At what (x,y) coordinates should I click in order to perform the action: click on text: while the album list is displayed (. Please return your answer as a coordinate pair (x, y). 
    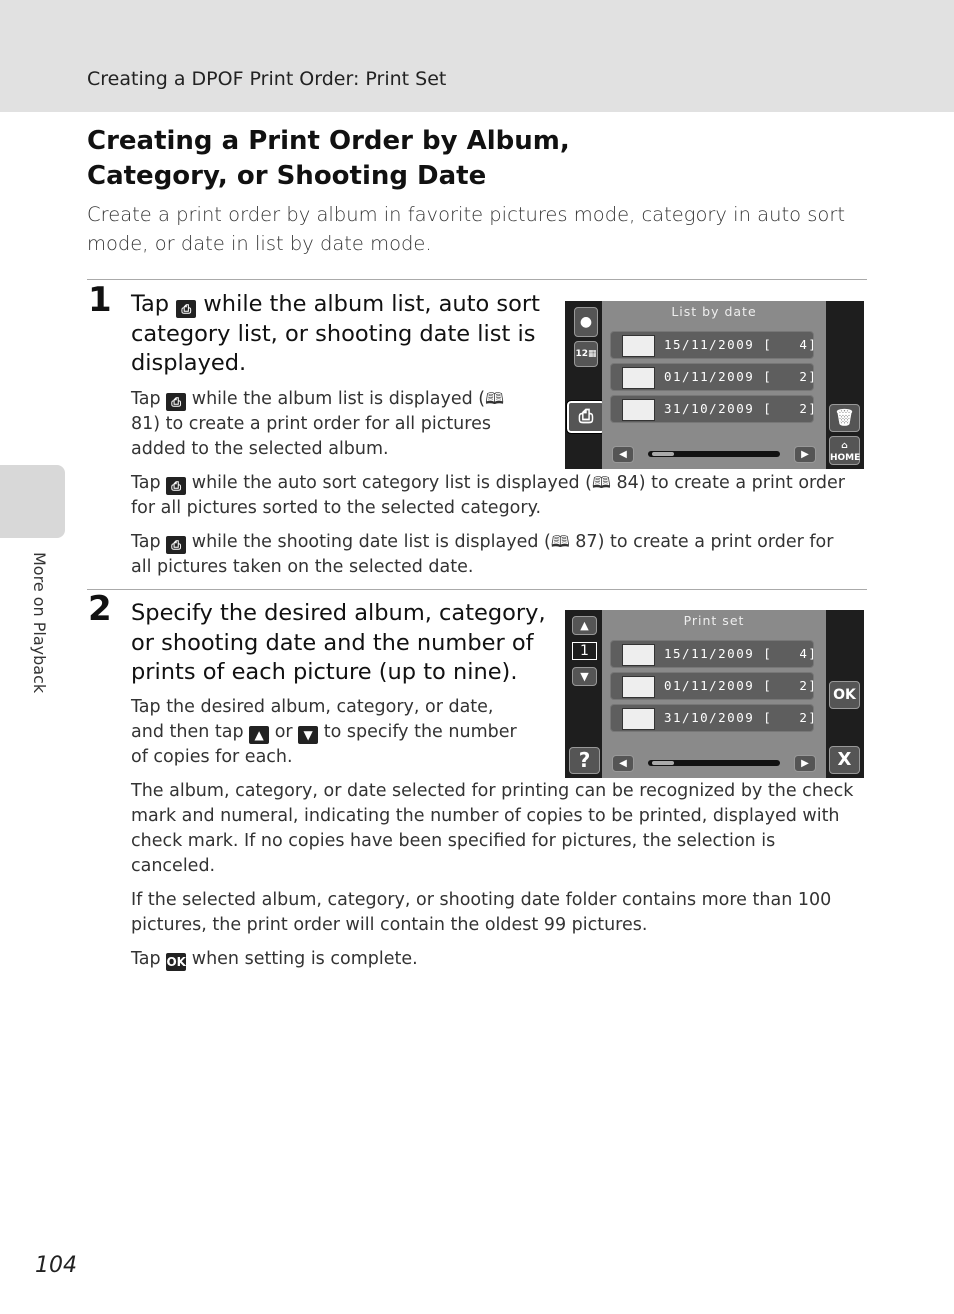
    Looking at the image, I should click on (336, 399).